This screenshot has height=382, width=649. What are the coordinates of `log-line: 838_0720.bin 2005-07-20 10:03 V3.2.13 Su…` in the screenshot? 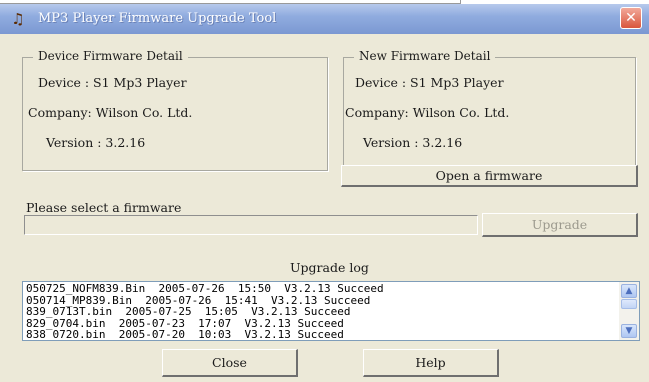 It's located at (185, 334).